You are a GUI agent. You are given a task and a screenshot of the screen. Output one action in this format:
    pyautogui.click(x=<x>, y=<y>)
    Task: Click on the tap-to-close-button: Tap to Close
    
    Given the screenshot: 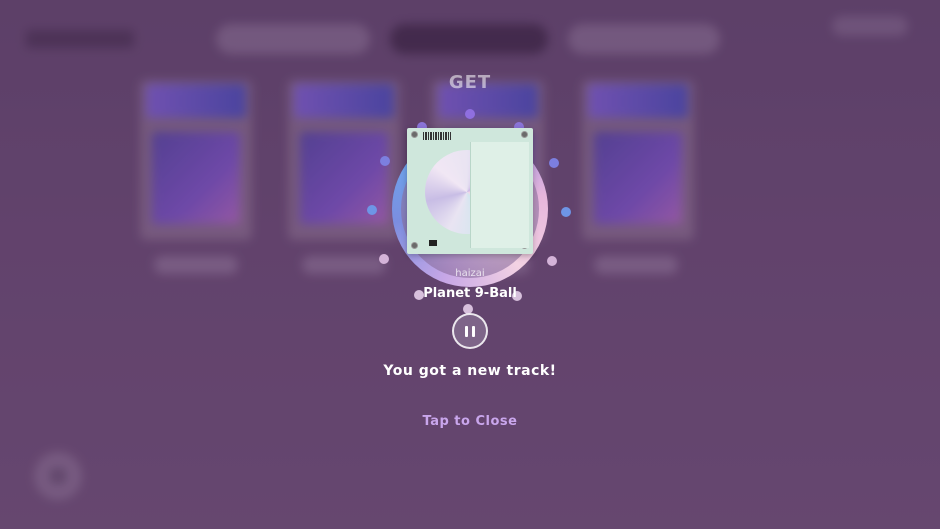 What is the action you would take?
    pyautogui.click(x=470, y=421)
    